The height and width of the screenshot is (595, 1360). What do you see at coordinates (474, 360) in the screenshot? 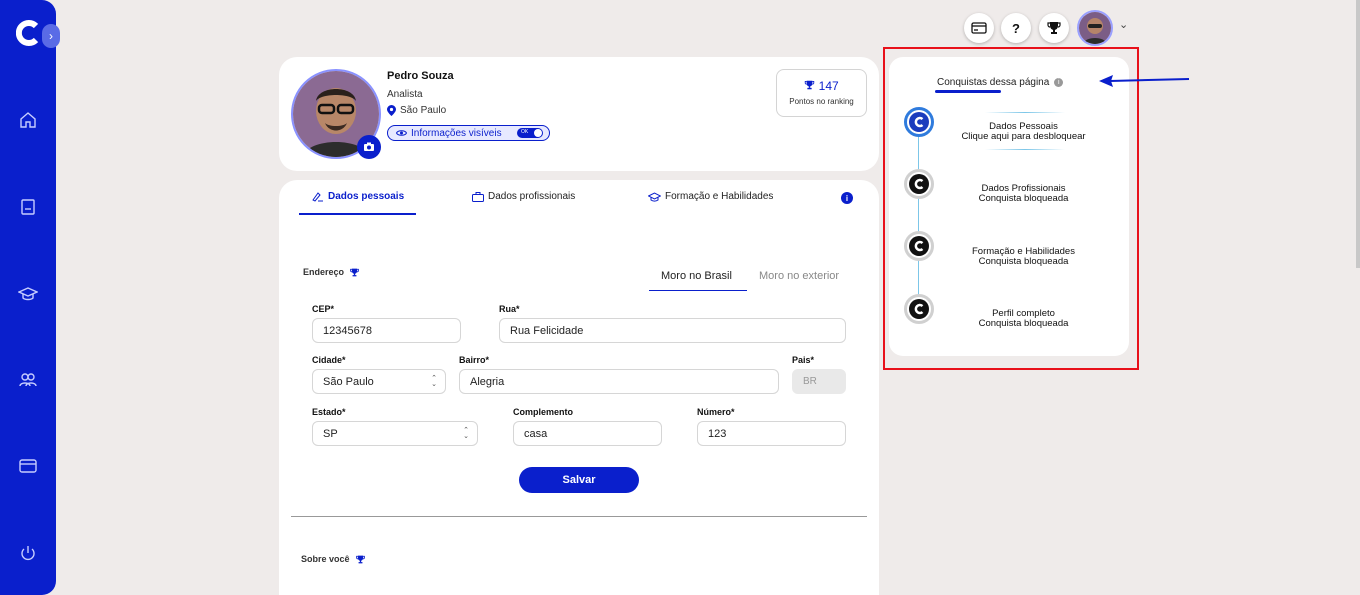
I see `bairro-label: Bairro*` at bounding box center [474, 360].